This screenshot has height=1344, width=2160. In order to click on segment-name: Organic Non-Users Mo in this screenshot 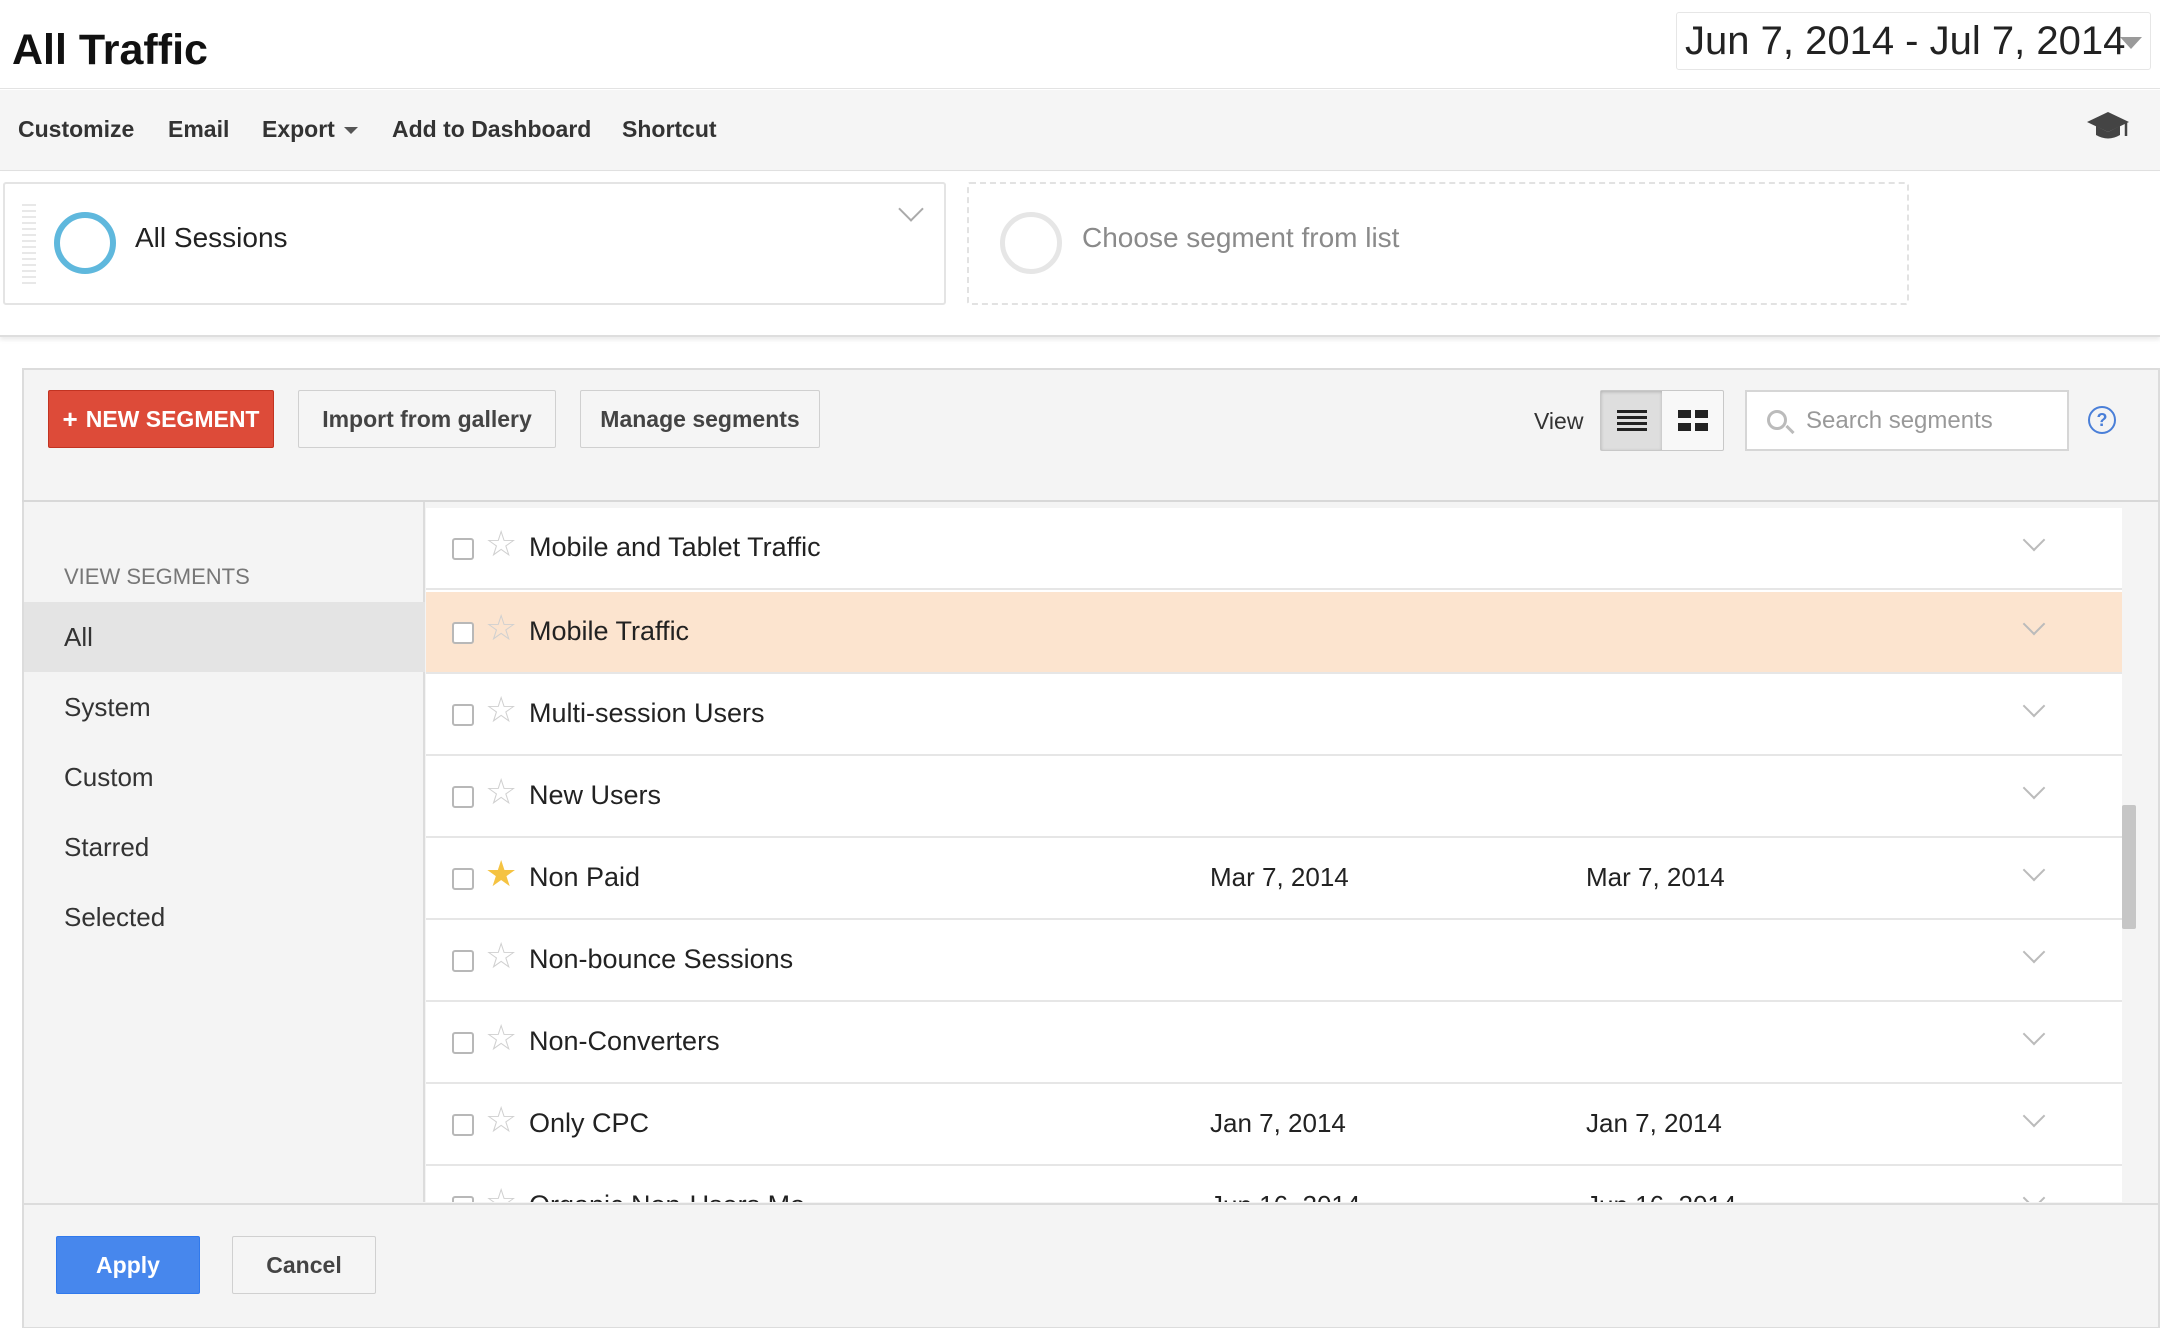, I will do `click(667, 1196)`.